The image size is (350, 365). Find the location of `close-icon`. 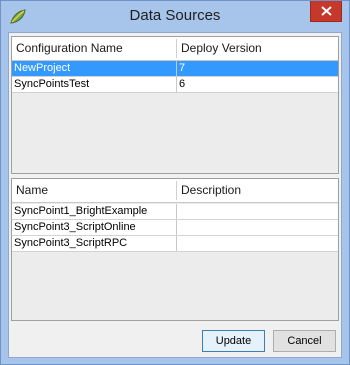

close-icon is located at coordinates (326, 11).